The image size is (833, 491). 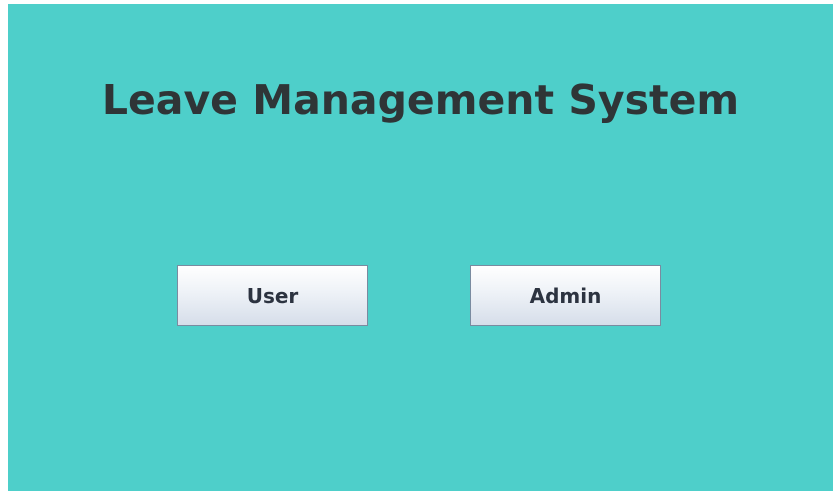 What do you see at coordinates (565, 295) in the screenshot?
I see `admin-button: Admin` at bounding box center [565, 295].